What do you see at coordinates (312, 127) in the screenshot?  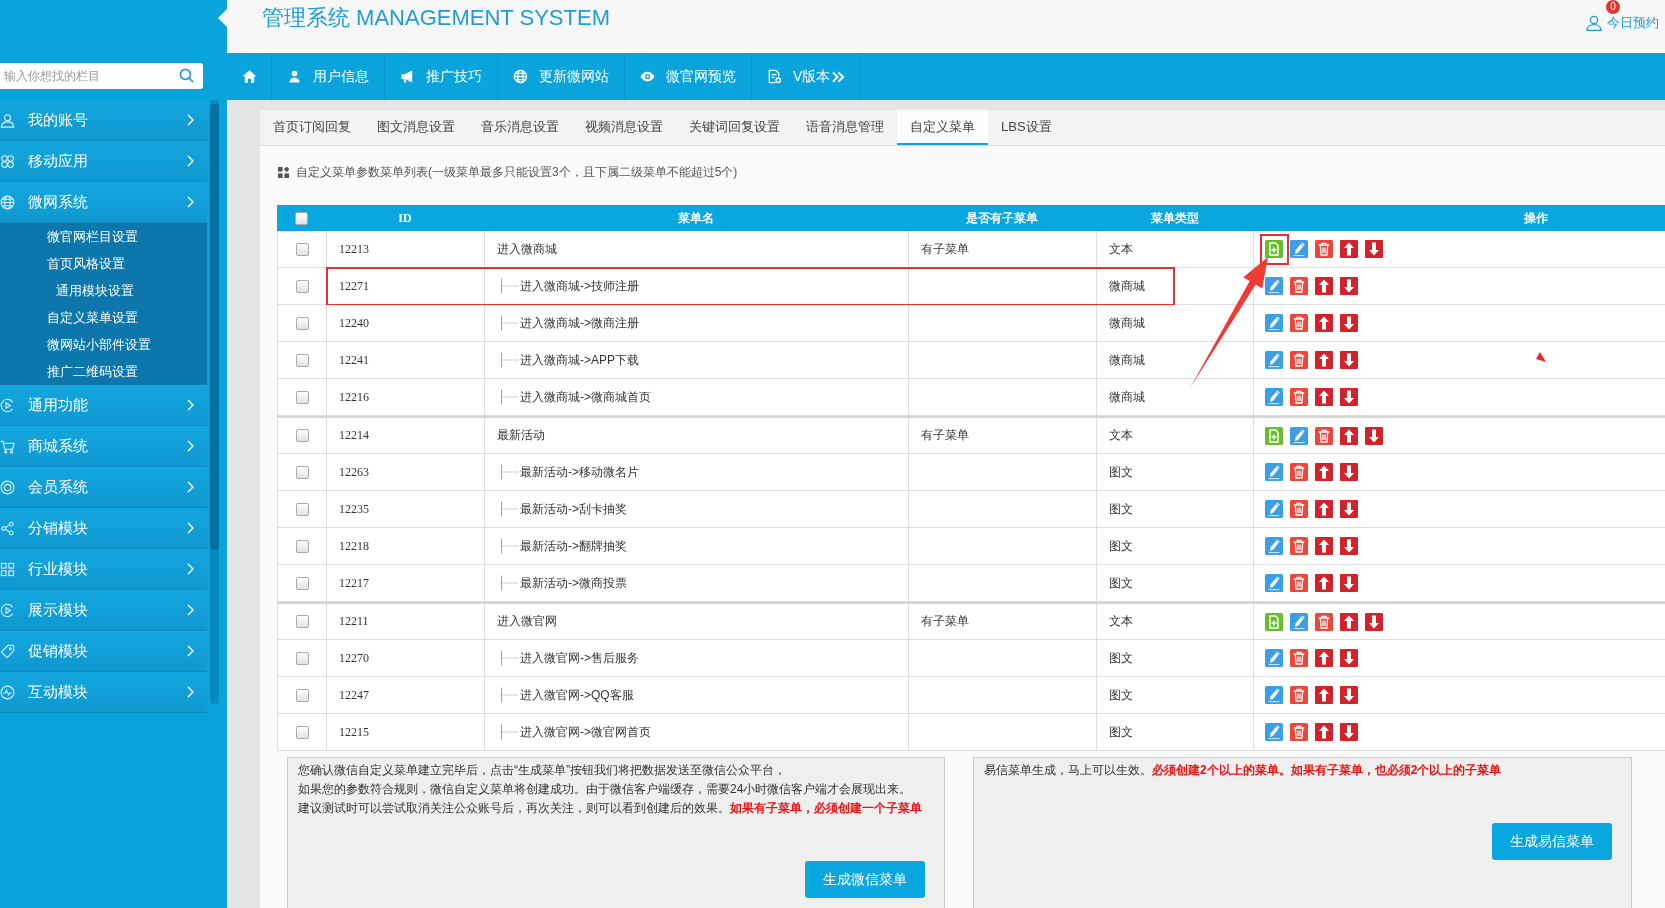 I see `tab: 首页订阅回复` at bounding box center [312, 127].